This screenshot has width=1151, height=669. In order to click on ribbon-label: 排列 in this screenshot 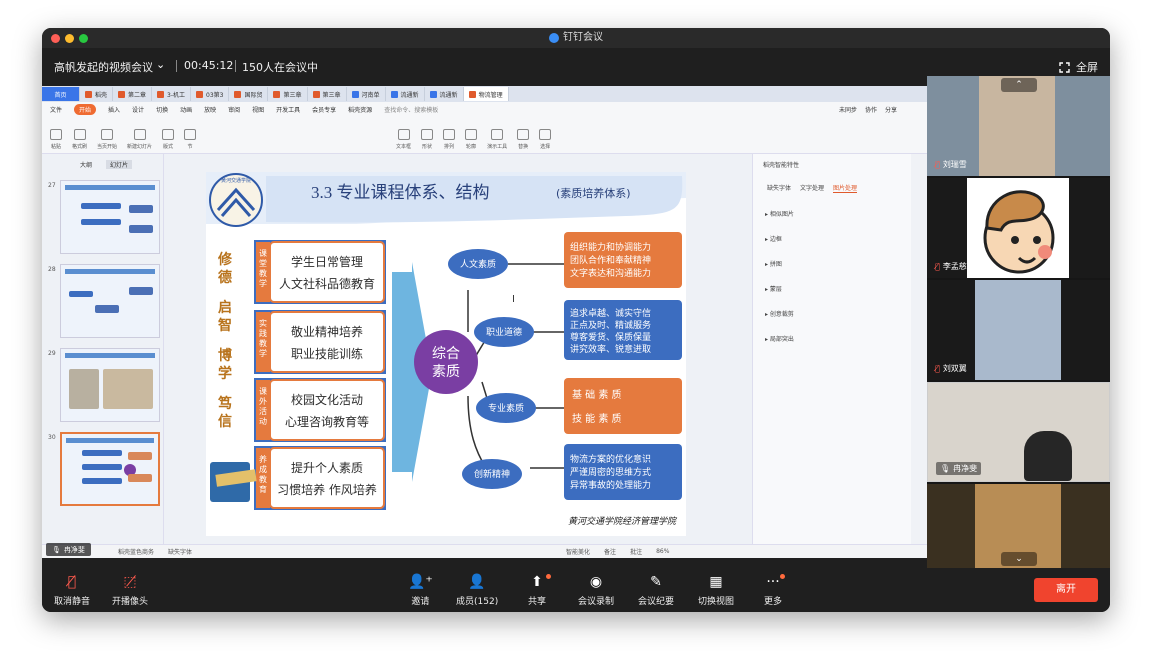, I will do `click(449, 147)`.